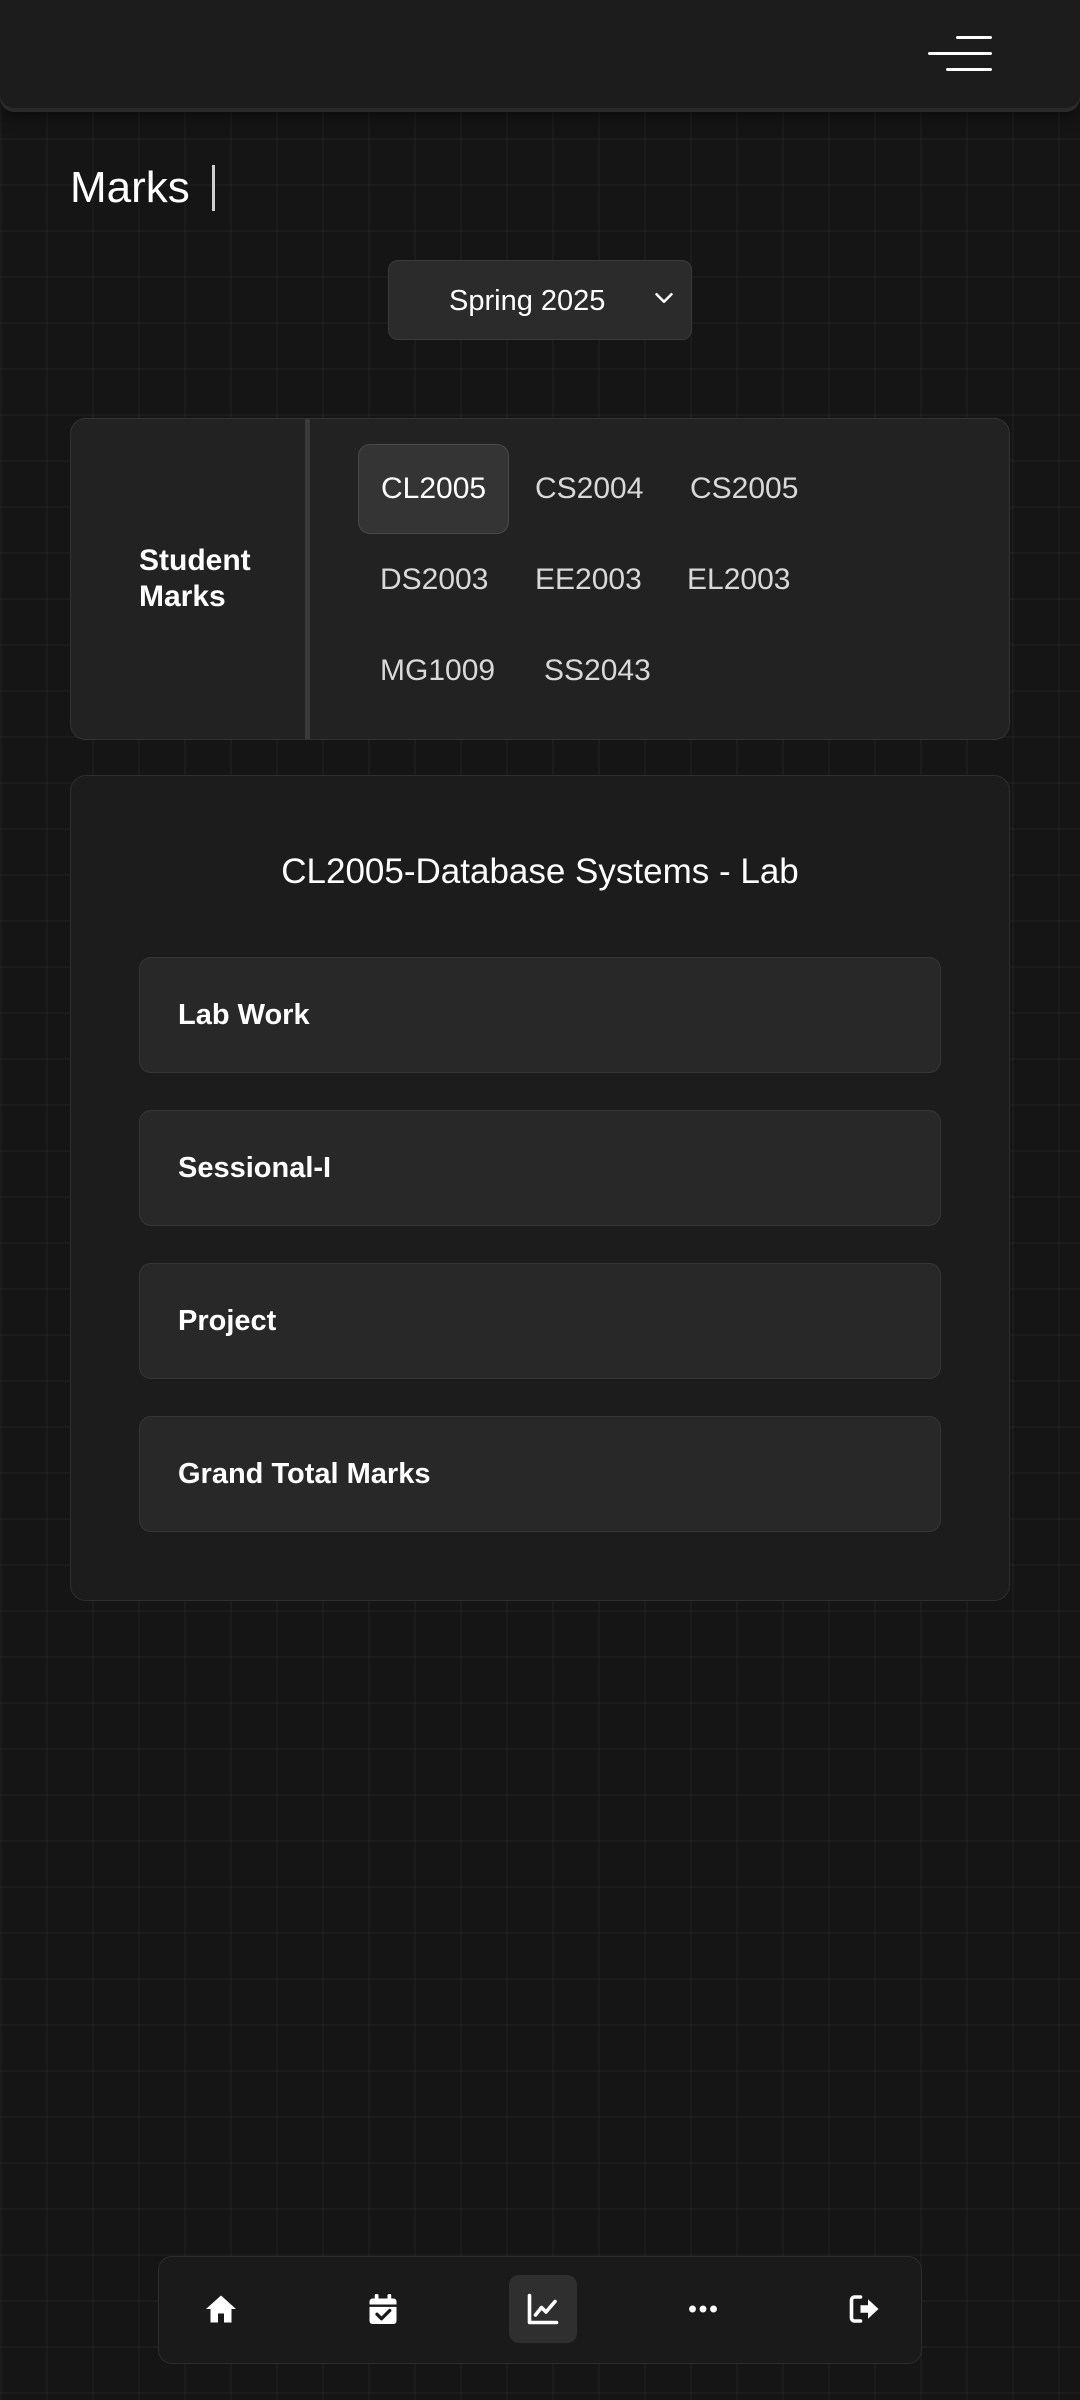 The height and width of the screenshot is (2400, 1080). I want to click on nav-more, so click(703, 2309).